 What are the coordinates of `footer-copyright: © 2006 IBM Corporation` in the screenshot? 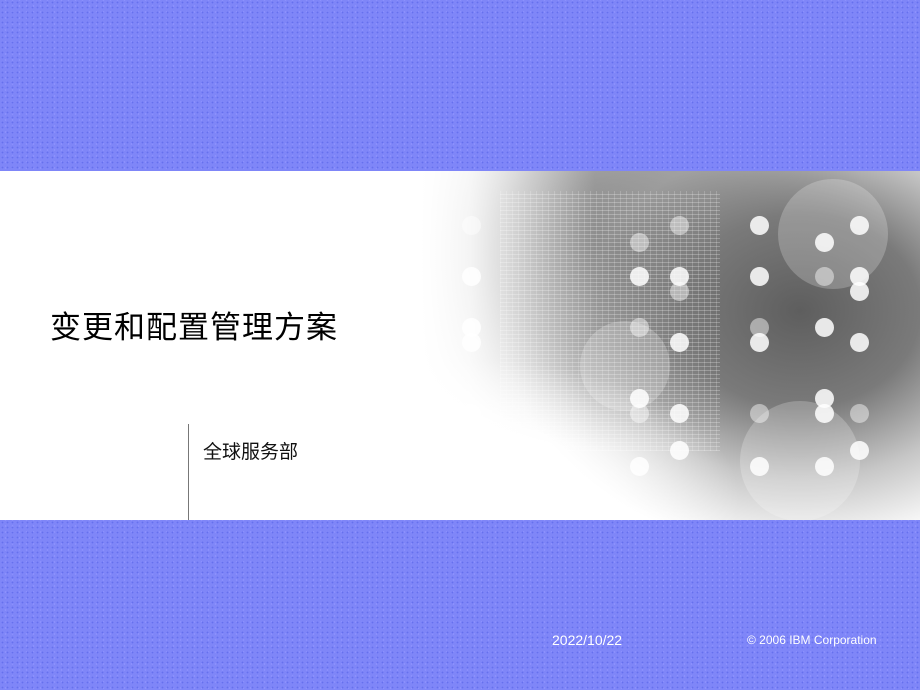 It's located at (812, 640).